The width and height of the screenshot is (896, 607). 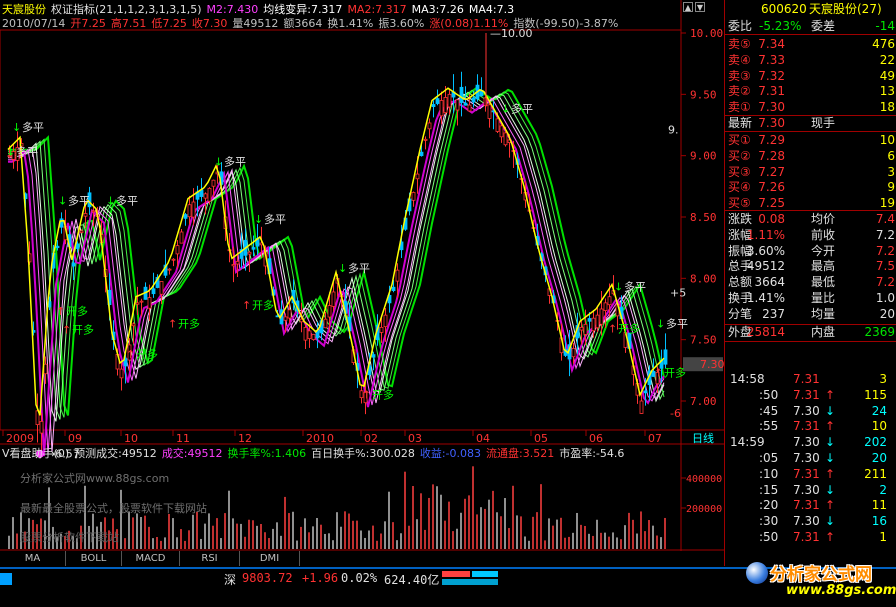 I want to click on current-price-label: 7.30, so click(x=712, y=364).